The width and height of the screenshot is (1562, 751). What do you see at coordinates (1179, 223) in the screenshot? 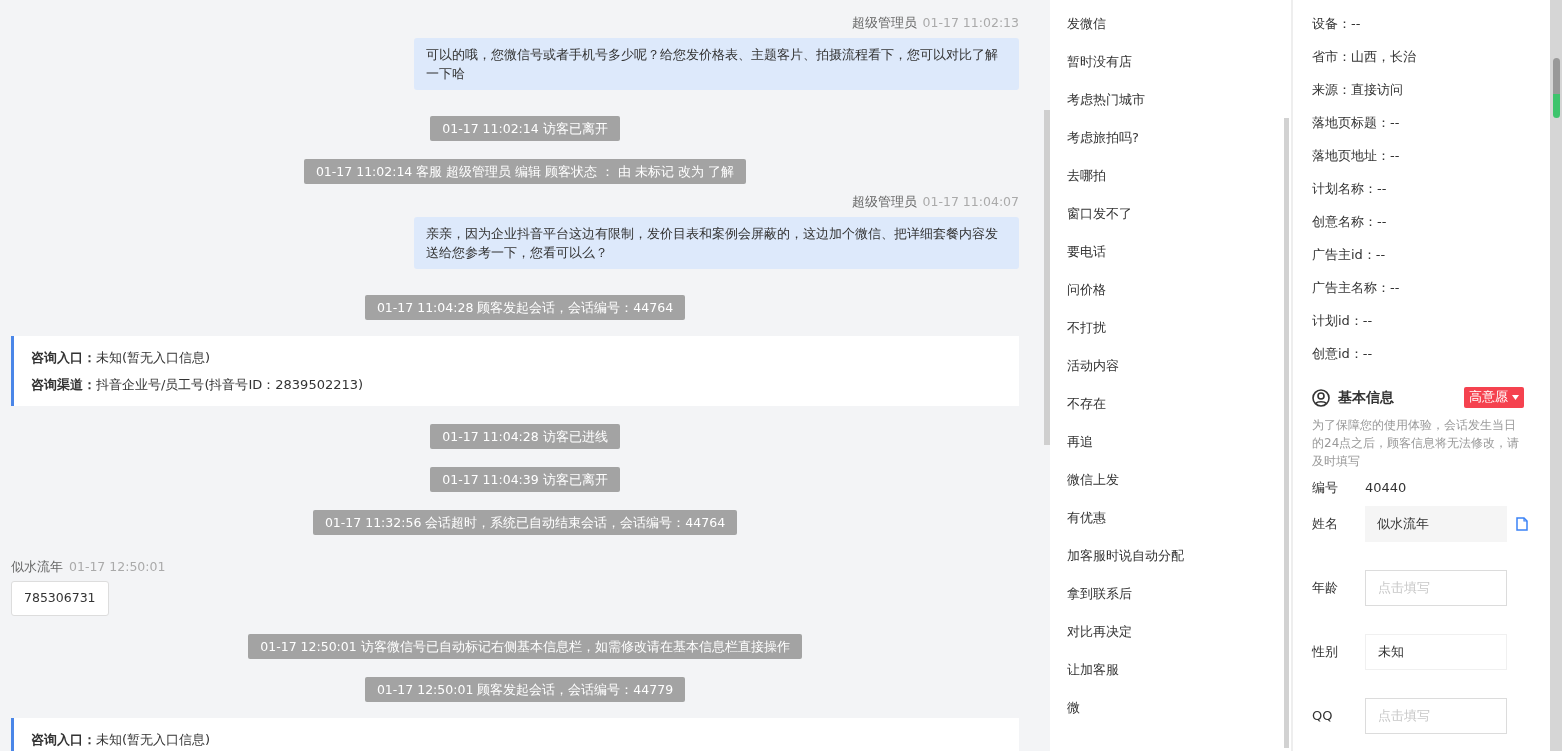
I see `quick-reply-item: 窗口发不了` at bounding box center [1179, 223].